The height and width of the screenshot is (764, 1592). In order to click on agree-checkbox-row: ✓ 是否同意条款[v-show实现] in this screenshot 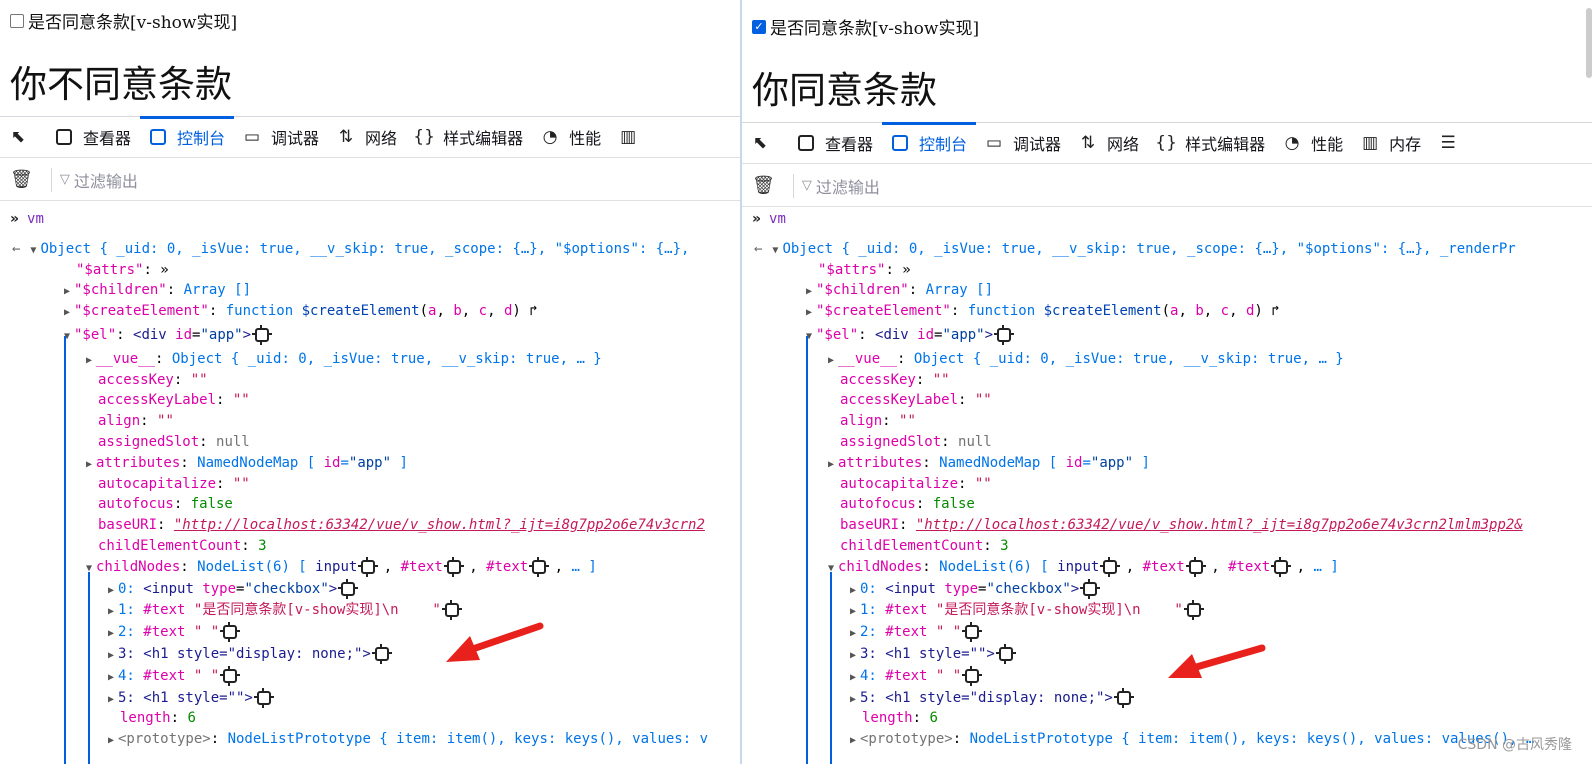, I will do `click(865, 26)`.